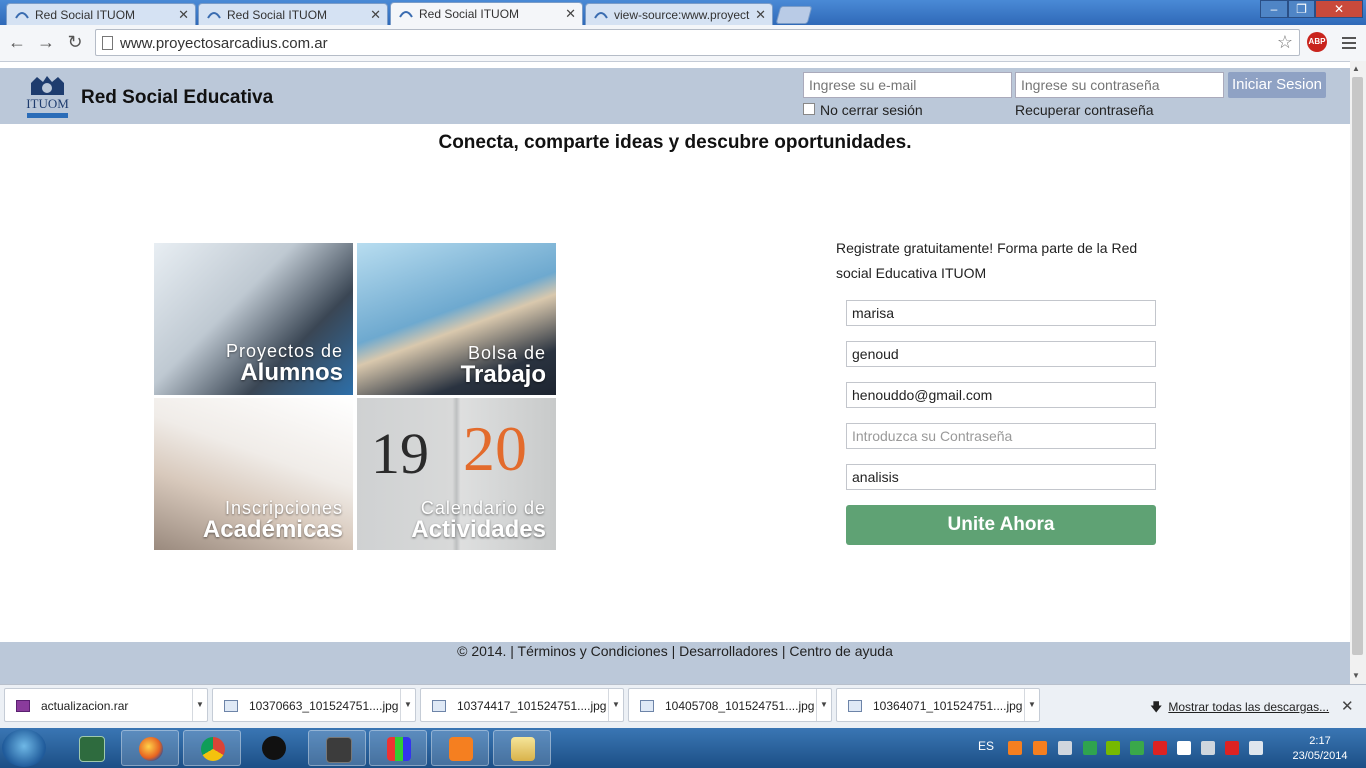 The image size is (1366, 768). I want to click on dropbox-icon, so click(1090, 748).